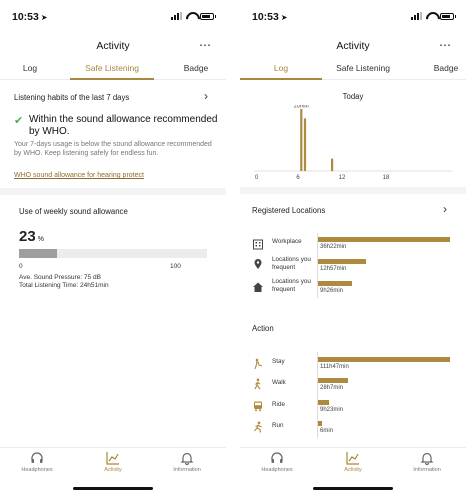 Image resolution: width=467 pixels, height=500 pixels. What do you see at coordinates (278, 425) in the screenshot?
I see `action-row-label: Run` at bounding box center [278, 425].